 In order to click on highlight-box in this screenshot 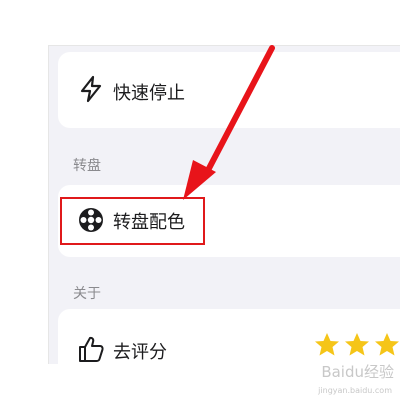, I will do `click(132, 221)`.